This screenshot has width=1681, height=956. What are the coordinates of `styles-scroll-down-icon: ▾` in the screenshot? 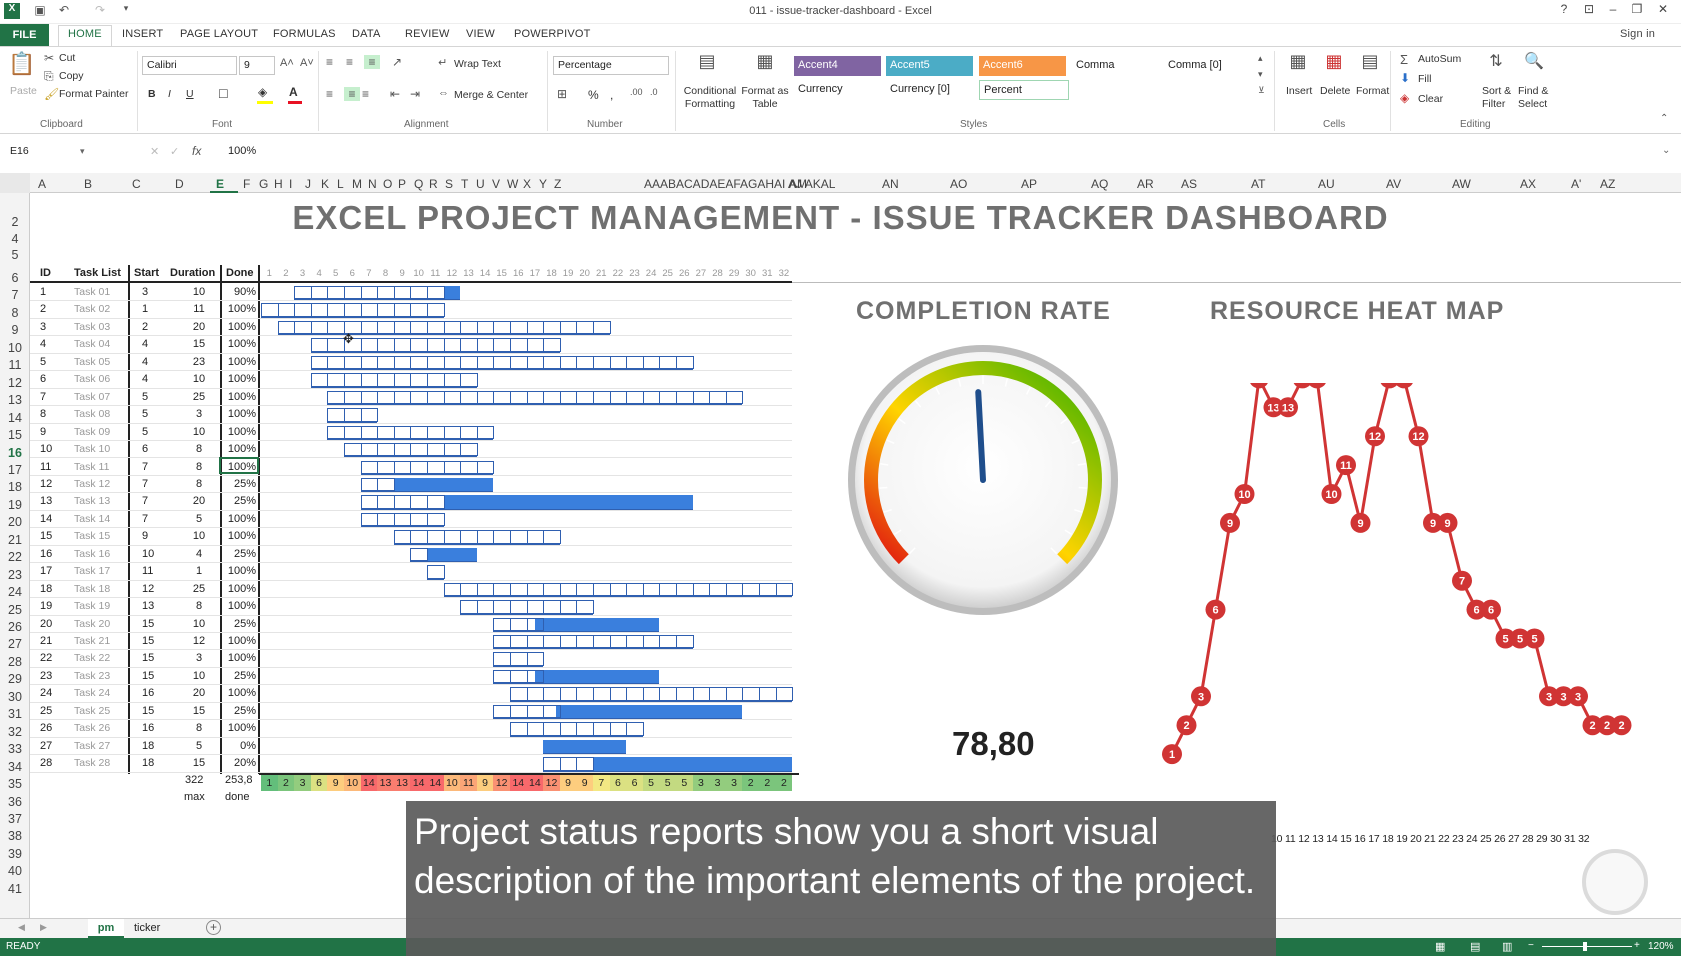 It's located at (1260, 74).